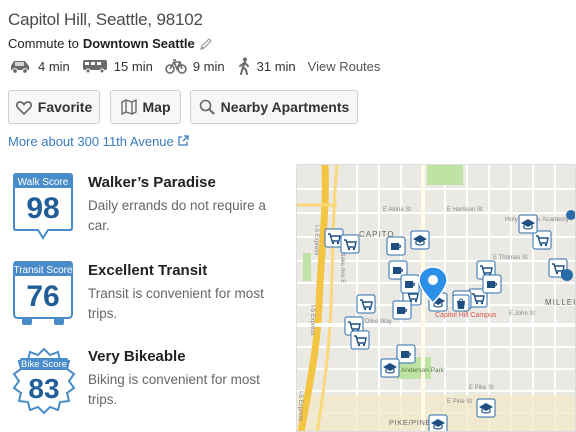 This screenshot has height=432, width=576. I want to click on bike-icon, so click(176, 66).